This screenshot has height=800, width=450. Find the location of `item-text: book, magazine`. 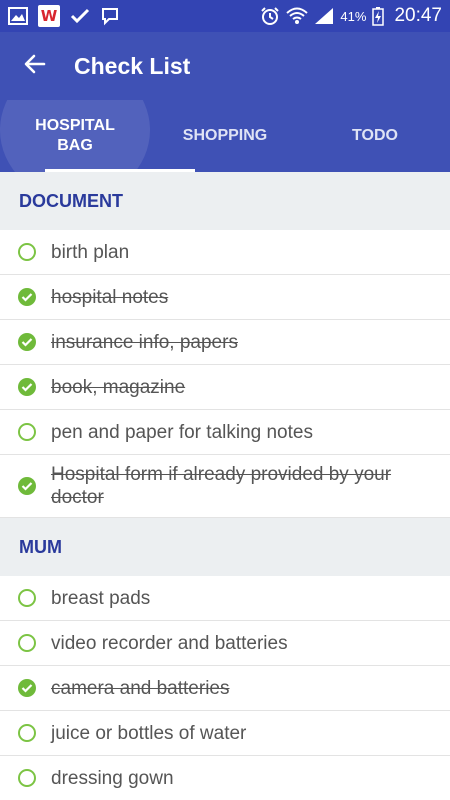

item-text: book, magazine is located at coordinates (118, 387).